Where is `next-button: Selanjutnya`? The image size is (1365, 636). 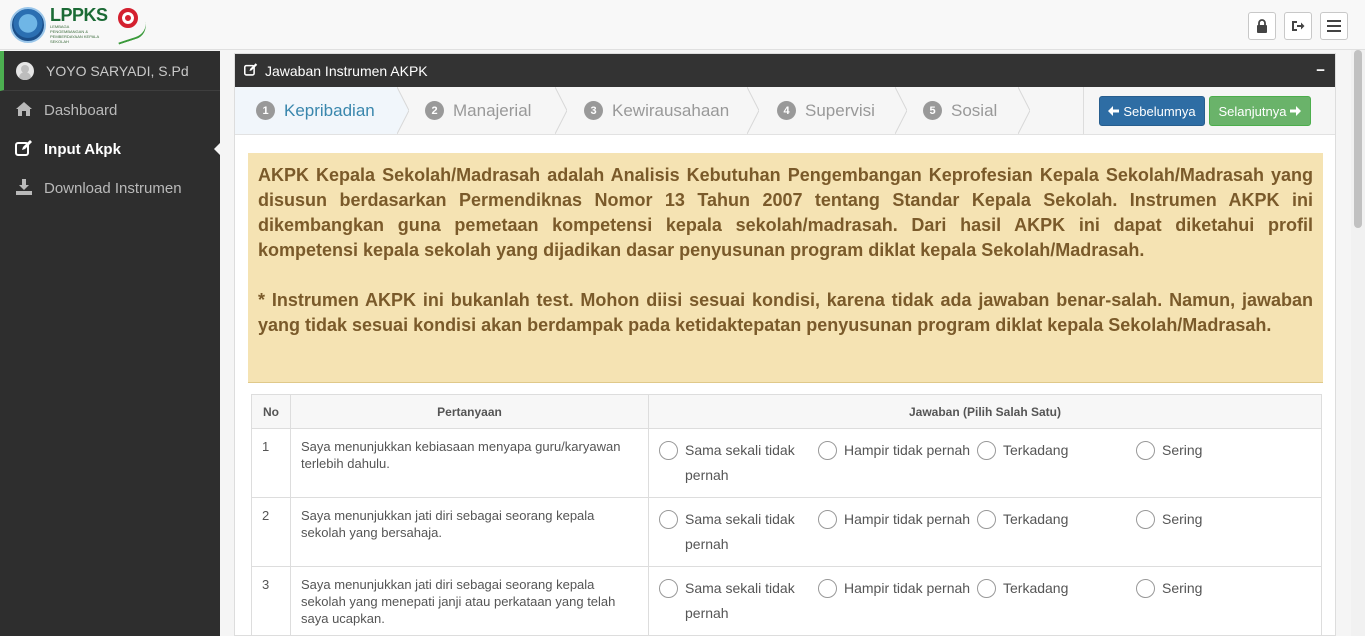
next-button: Selanjutnya is located at coordinates (1260, 111).